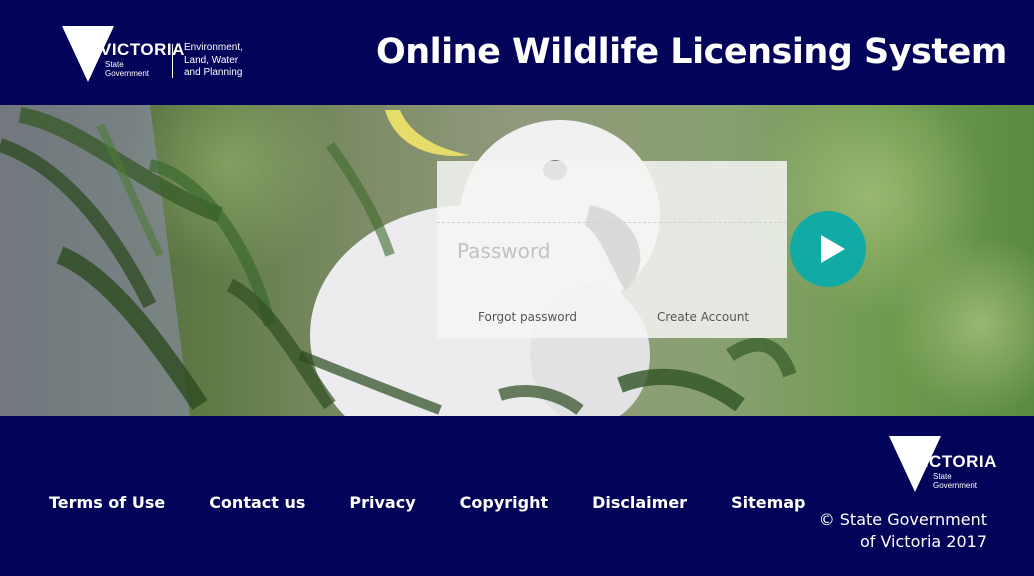 Image resolution: width=1034 pixels, height=576 pixels. Describe the element at coordinates (382, 502) in the screenshot. I see `footer-link-privacy: Privacy` at that location.